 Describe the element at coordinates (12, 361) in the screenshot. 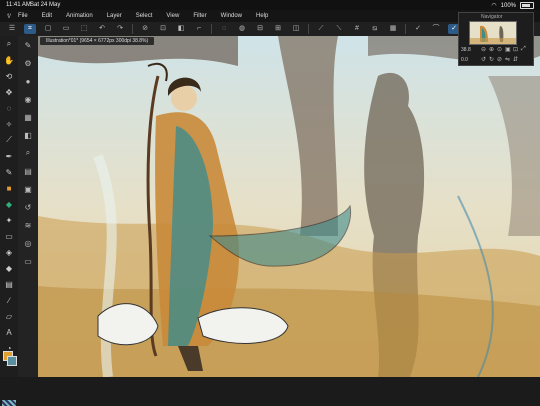

I see `background-color-swatch` at that location.